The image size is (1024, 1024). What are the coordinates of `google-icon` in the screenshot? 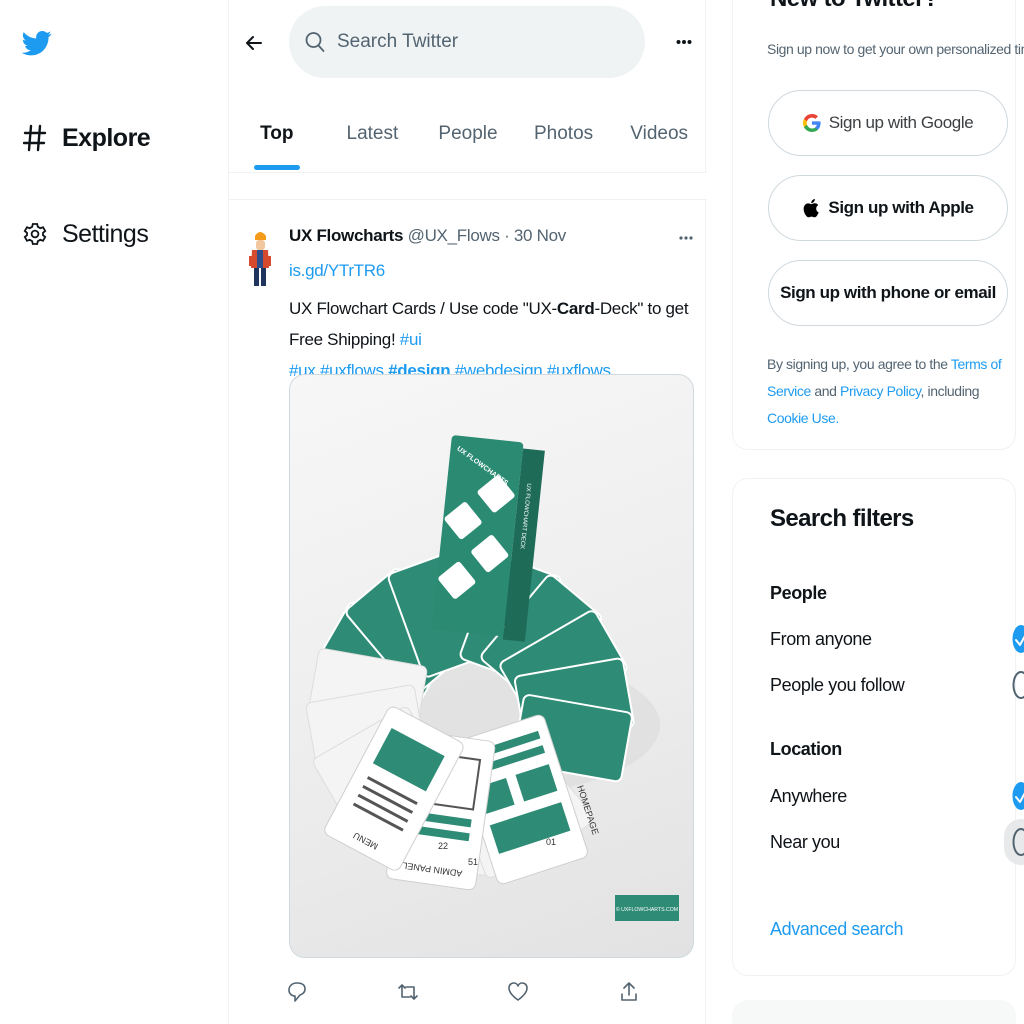 It's located at (811, 123).